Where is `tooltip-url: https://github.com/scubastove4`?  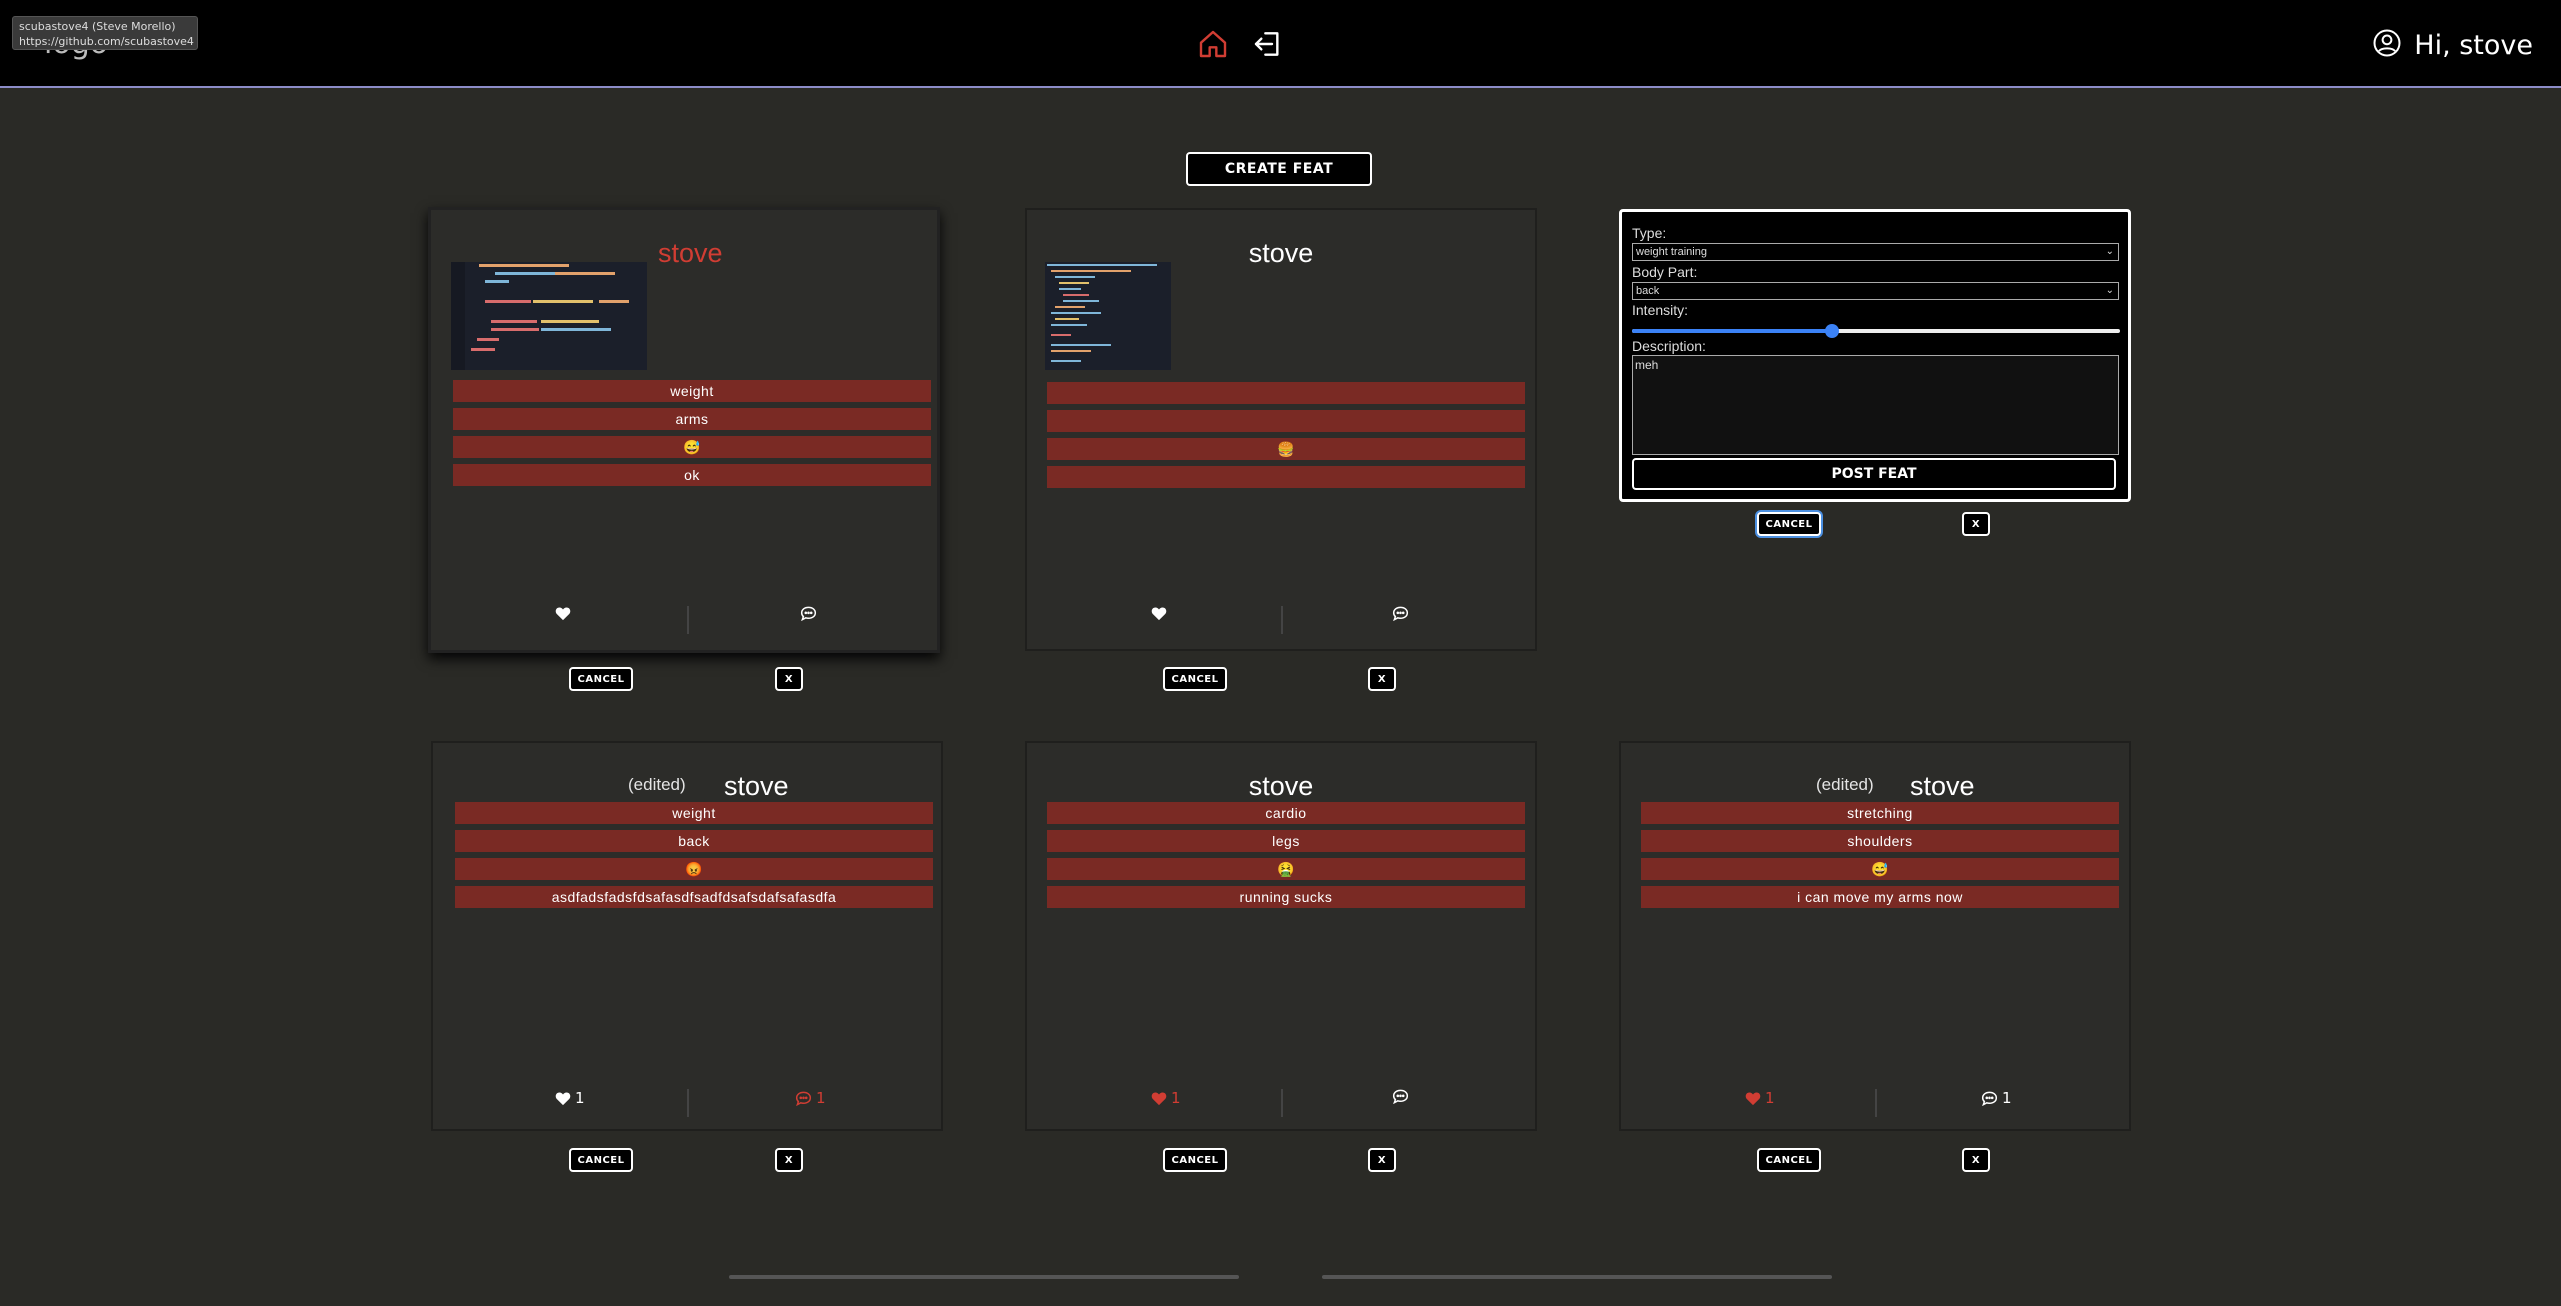
tooltip-url: https://github.com/scubastove4 is located at coordinates (106, 41).